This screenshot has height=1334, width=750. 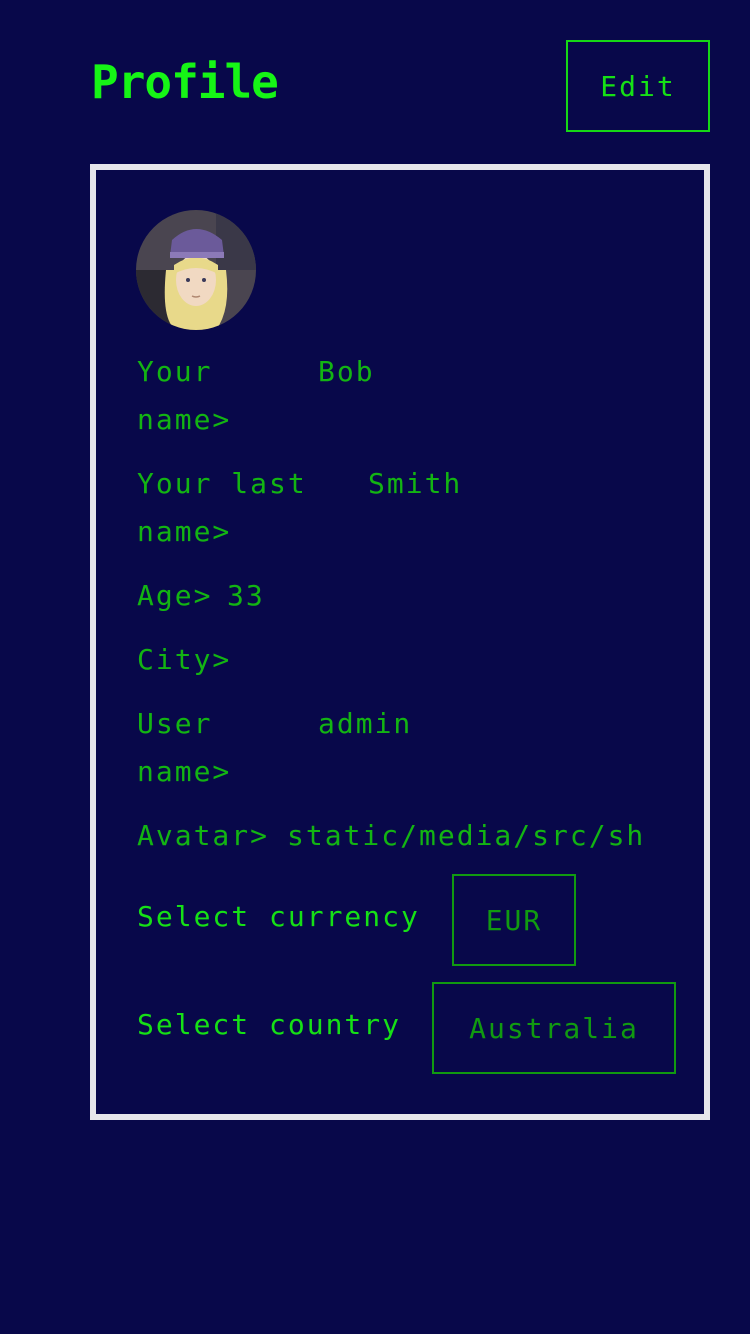 What do you see at coordinates (417, 748) in the screenshot?
I see `user-name-field: User name> admin` at bounding box center [417, 748].